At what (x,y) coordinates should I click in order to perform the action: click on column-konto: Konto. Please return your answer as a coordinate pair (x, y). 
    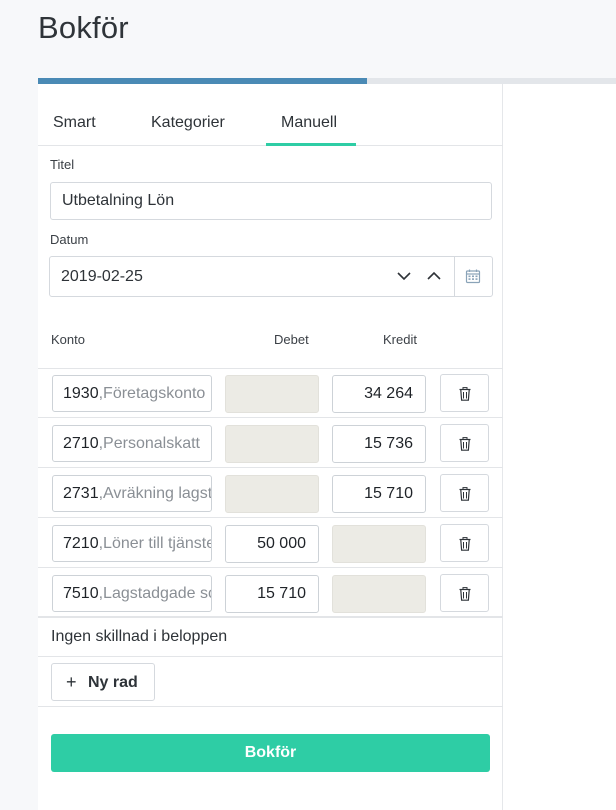
    Looking at the image, I should click on (68, 339).